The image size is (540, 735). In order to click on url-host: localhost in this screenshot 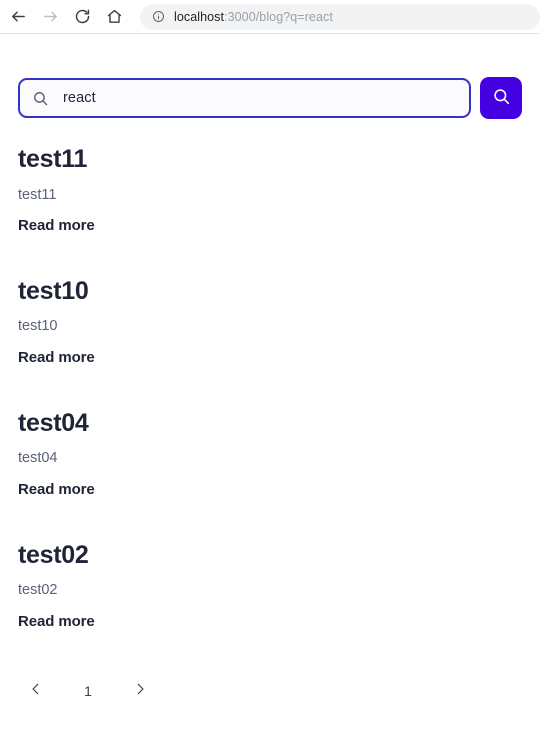, I will do `click(199, 16)`.